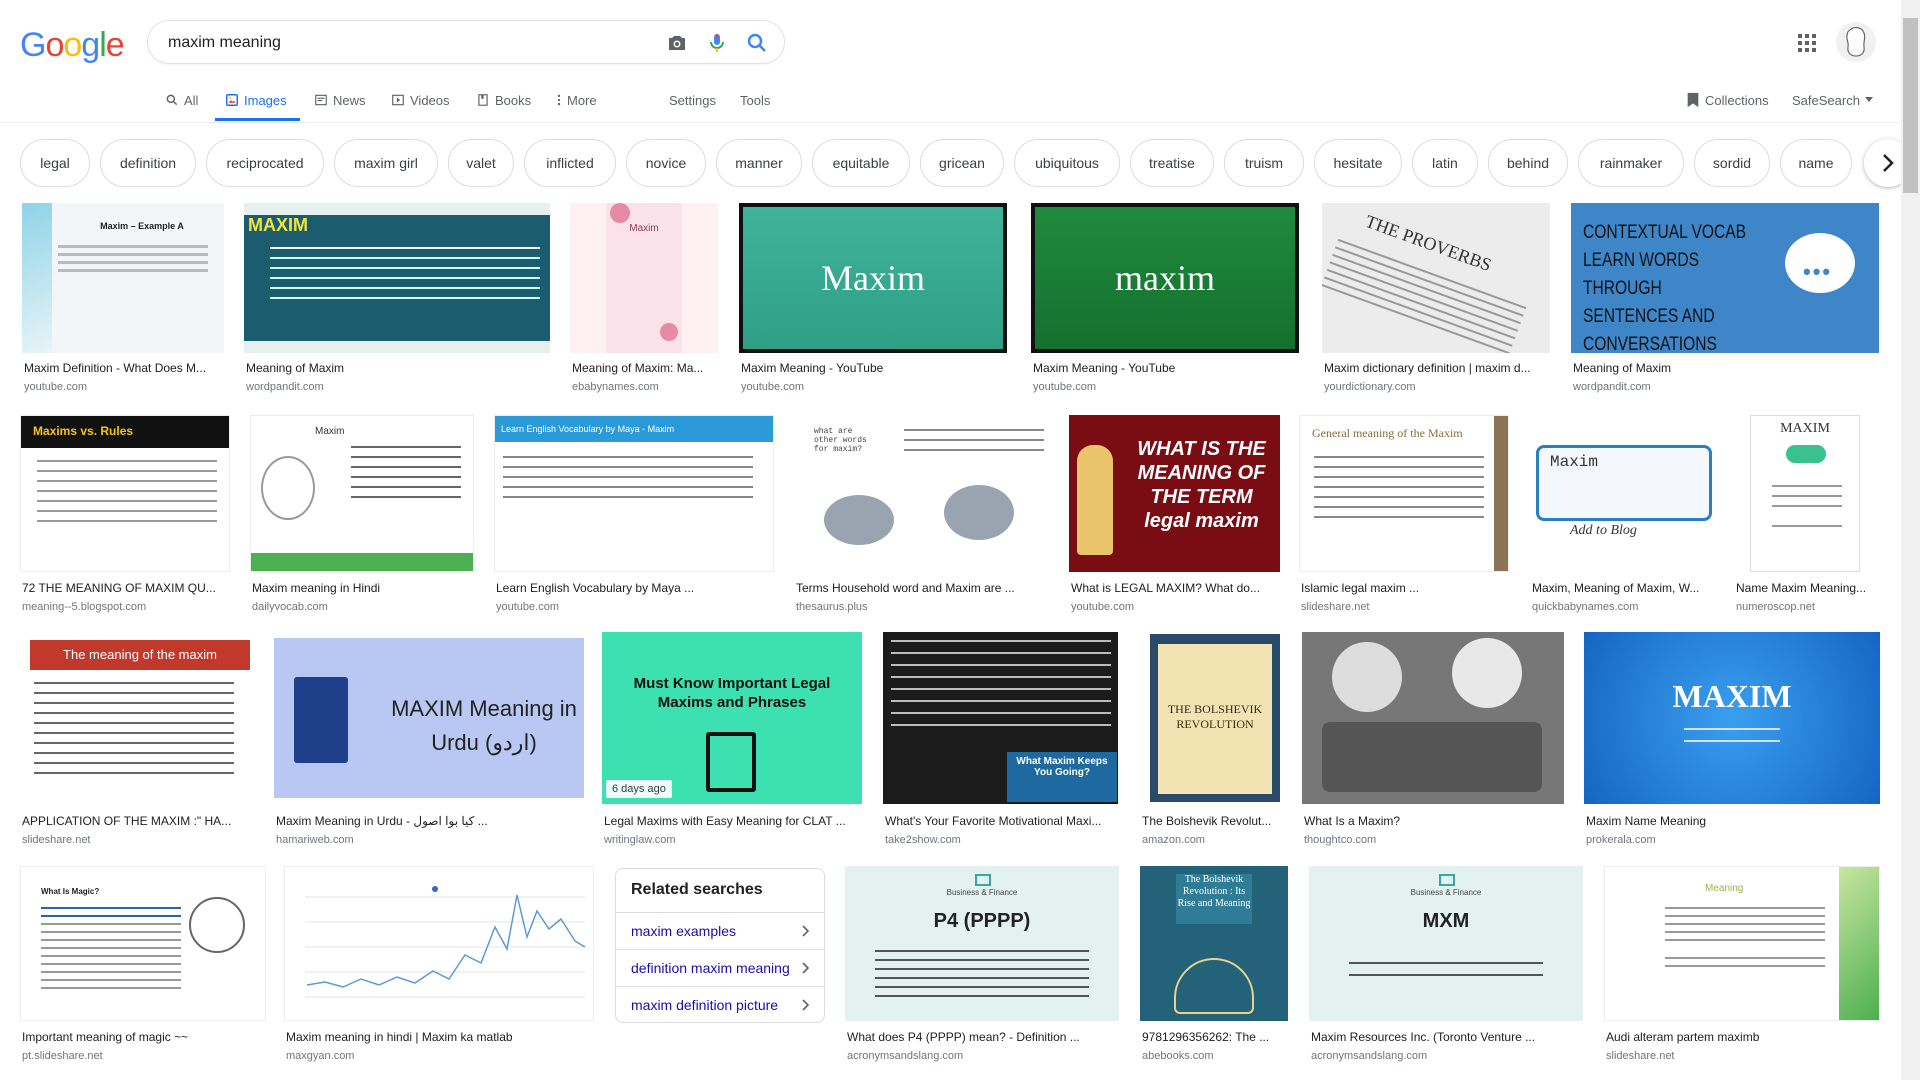  Describe the element at coordinates (503, 100) in the screenshot. I see `tab-books: Books` at that location.